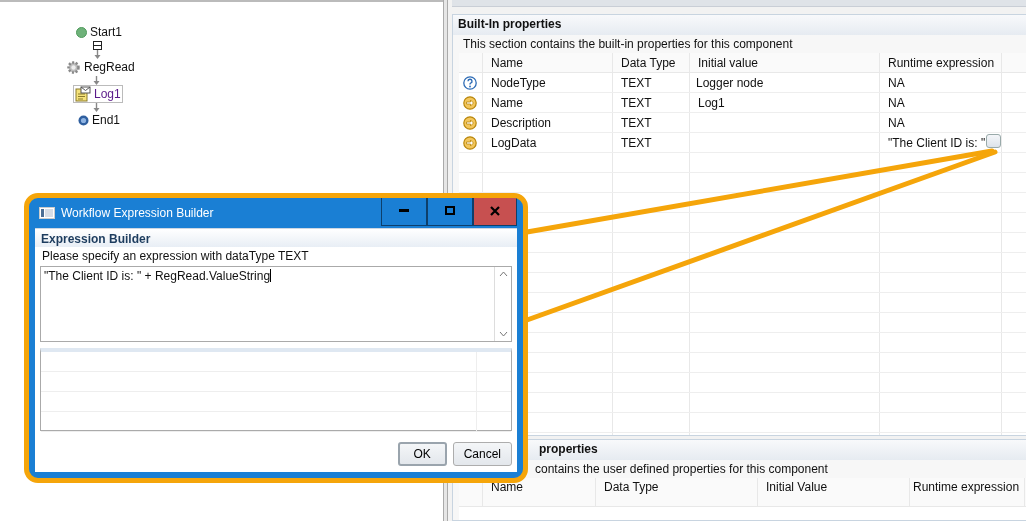 The width and height of the screenshot is (1026, 521). What do you see at coordinates (507, 102) in the screenshot?
I see `table-cell: Name` at bounding box center [507, 102].